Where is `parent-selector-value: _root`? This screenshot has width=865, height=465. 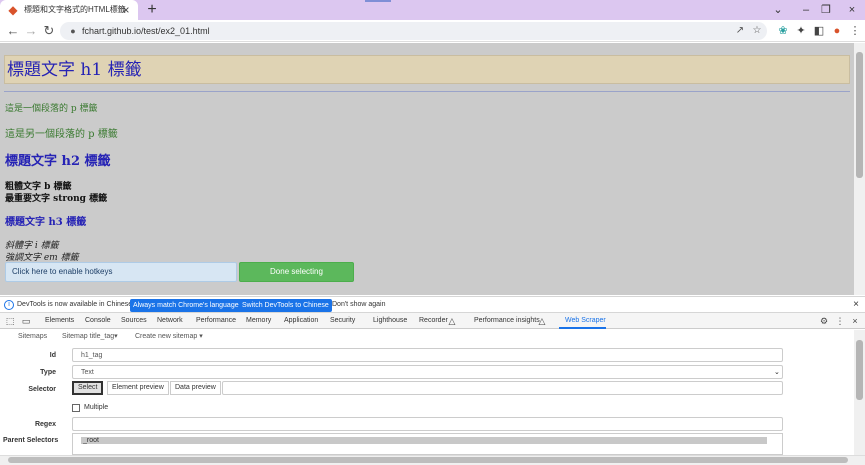
parent-selector-value: _root is located at coordinates (91, 440).